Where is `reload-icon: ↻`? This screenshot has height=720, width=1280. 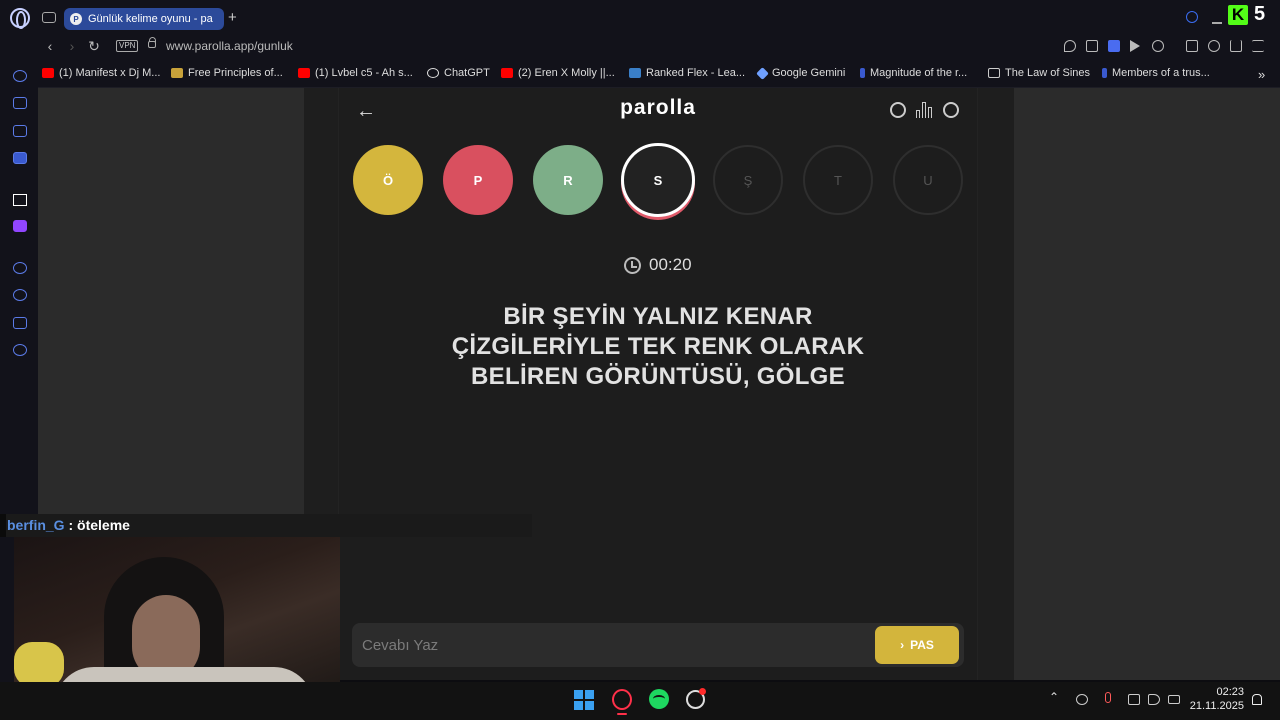
reload-icon: ↻ is located at coordinates (94, 46).